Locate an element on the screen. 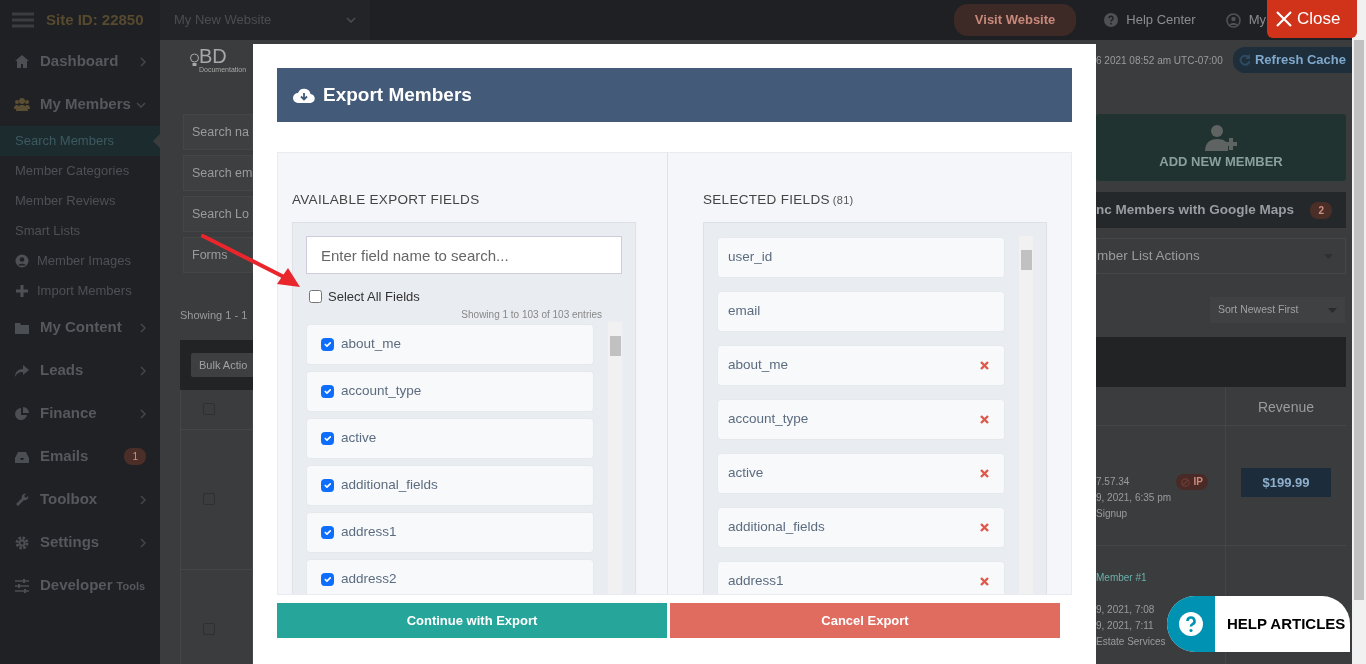 The width and height of the screenshot is (1366, 664). user-circle-icon is located at coordinates (22, 261).